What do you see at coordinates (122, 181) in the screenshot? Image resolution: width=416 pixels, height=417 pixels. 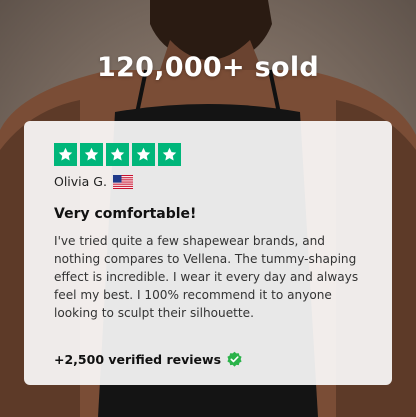 I see `us-flag-icon` at bounding box center [122, 181].